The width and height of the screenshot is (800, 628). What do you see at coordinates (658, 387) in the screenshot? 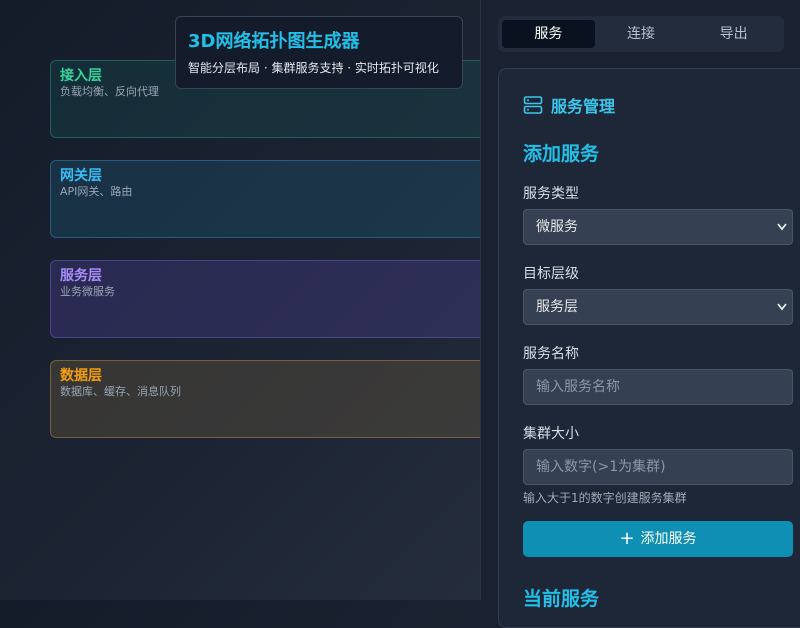
I see `service-name-input: 输入服务名称` at bounding box center [658, 387].